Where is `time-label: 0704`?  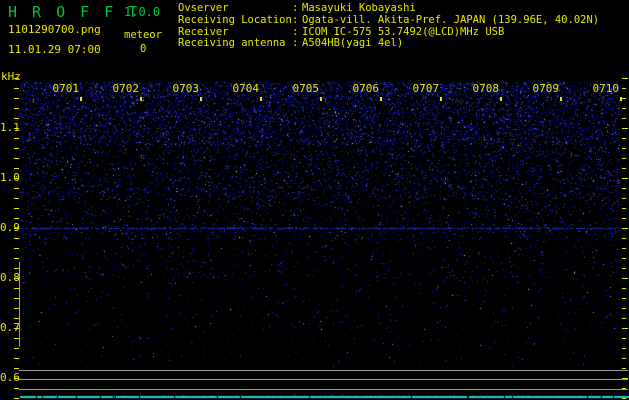
time-label: 0704 is located at coordinates (246, 88).